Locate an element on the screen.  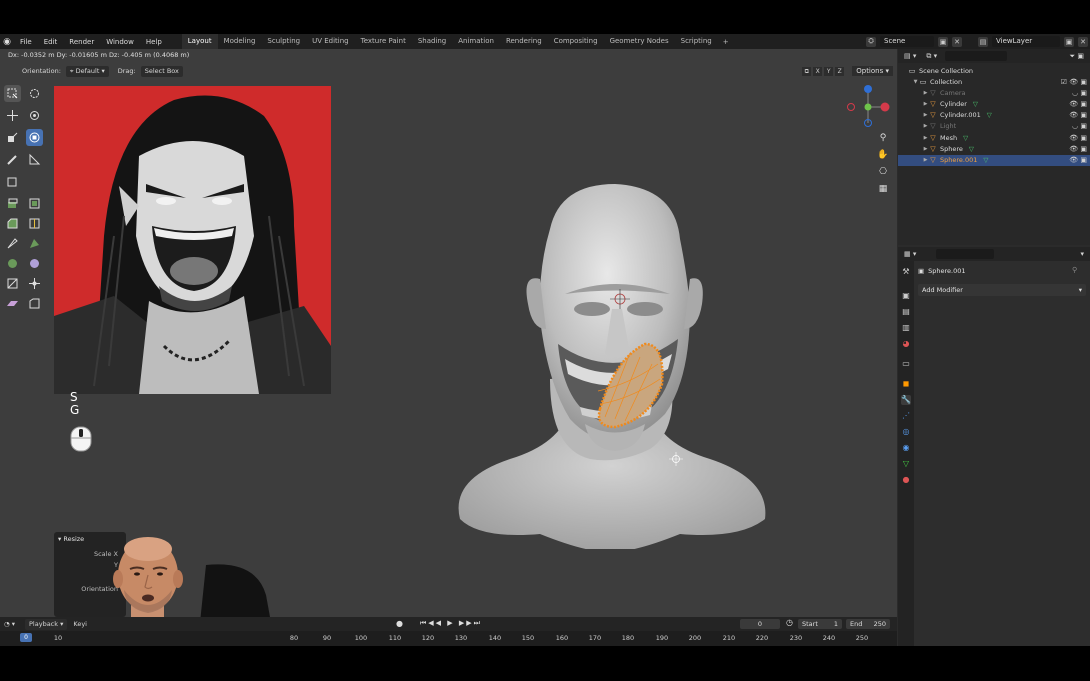
perspective-grid-icon: ▦ is located at coordinates (883, 189).